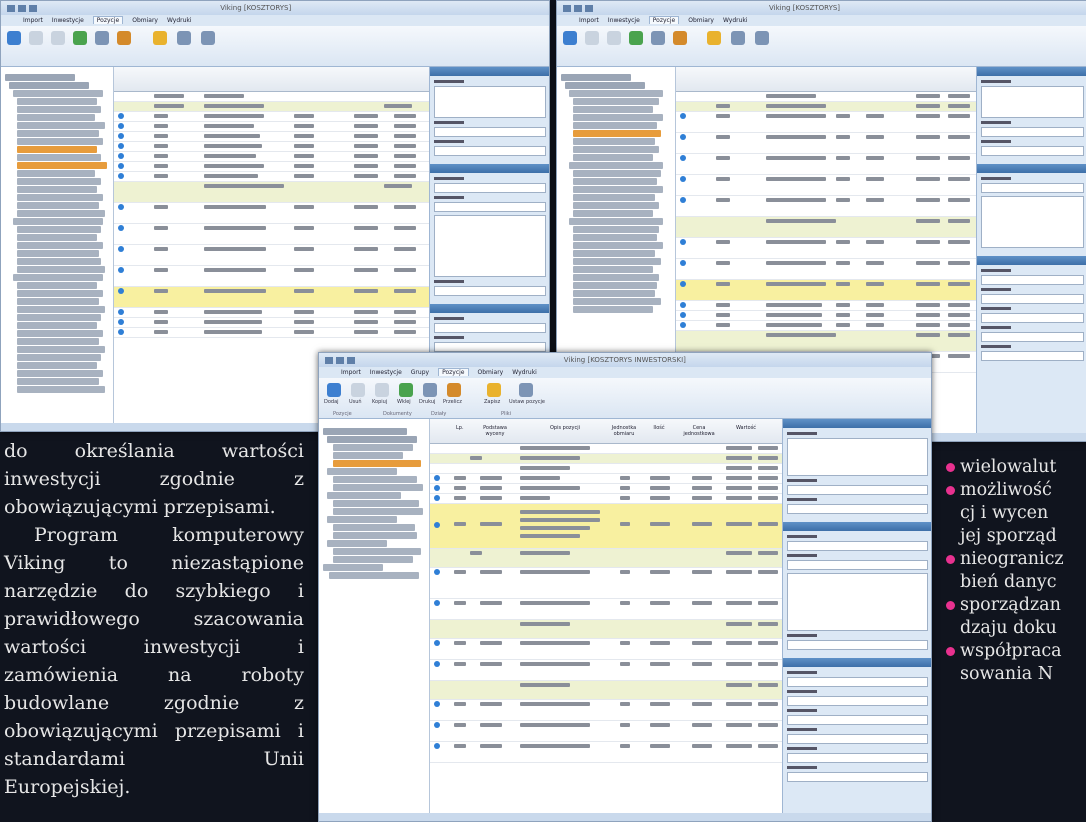 This screenshot has width=1086, height=822. What do you see at coordinates (506, 414) in the screenshot?
I see `group-label: Pliki` at bounding box center [506, 414].